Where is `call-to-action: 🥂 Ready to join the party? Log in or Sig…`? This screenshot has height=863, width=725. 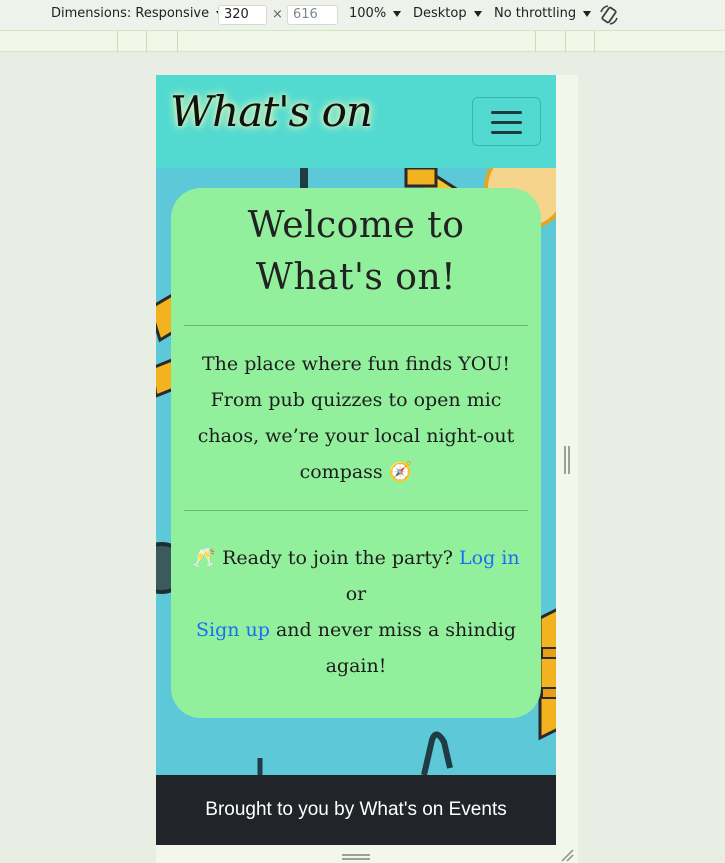
call-to-action: 🥂 Ready to join the party? Log in or Sig… is located at coordinates (356, 612).